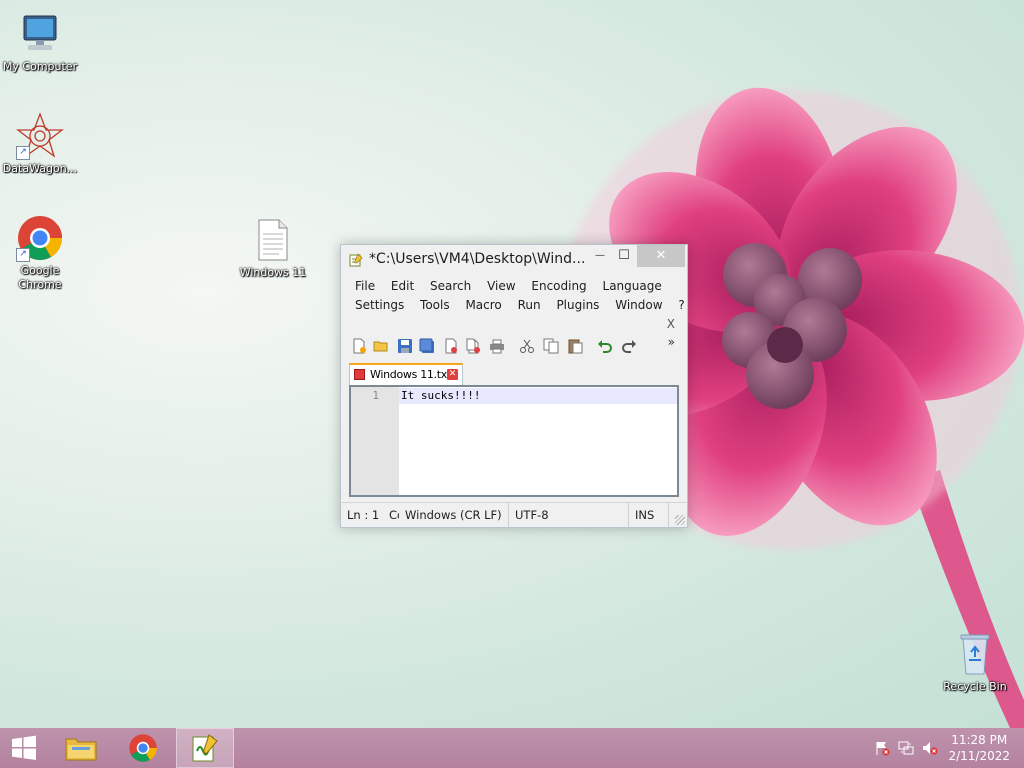  I want to click on clock-time: 11:28 PM, so click(979, 740).